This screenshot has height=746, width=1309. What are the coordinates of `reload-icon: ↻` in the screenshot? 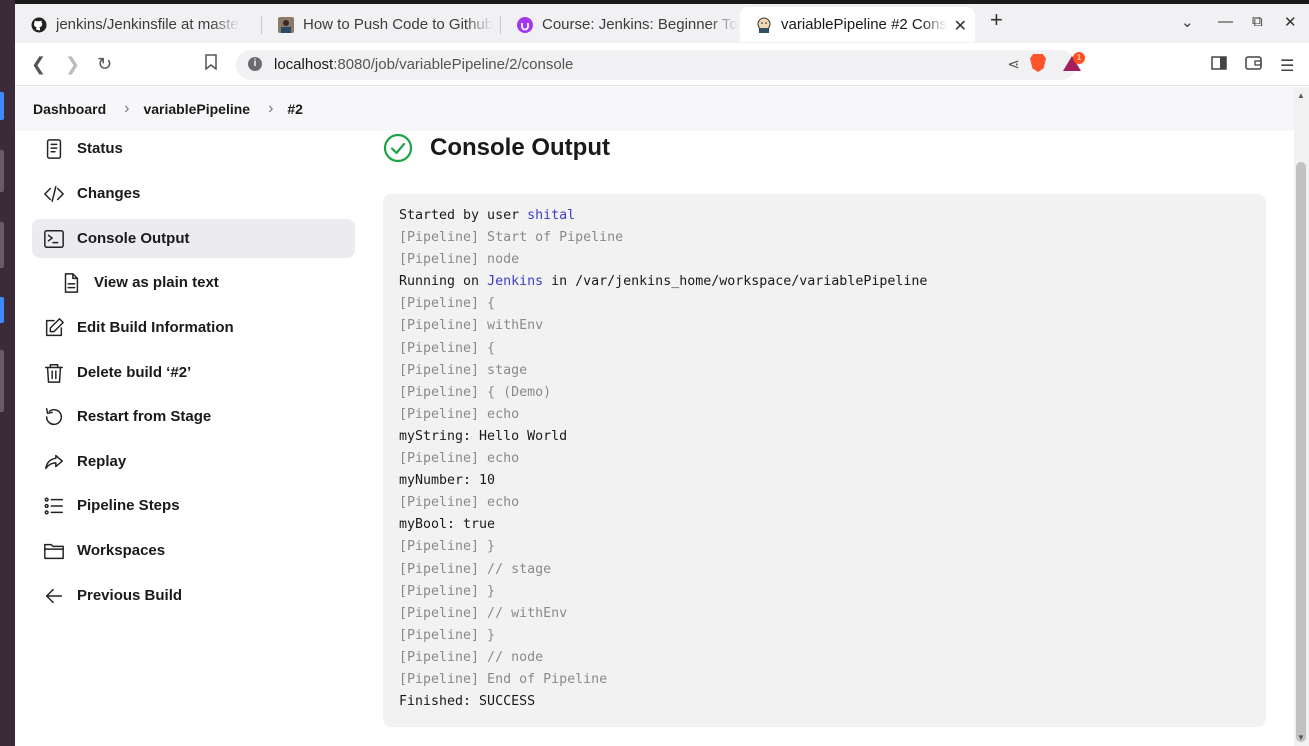 It's located at (104, 64).